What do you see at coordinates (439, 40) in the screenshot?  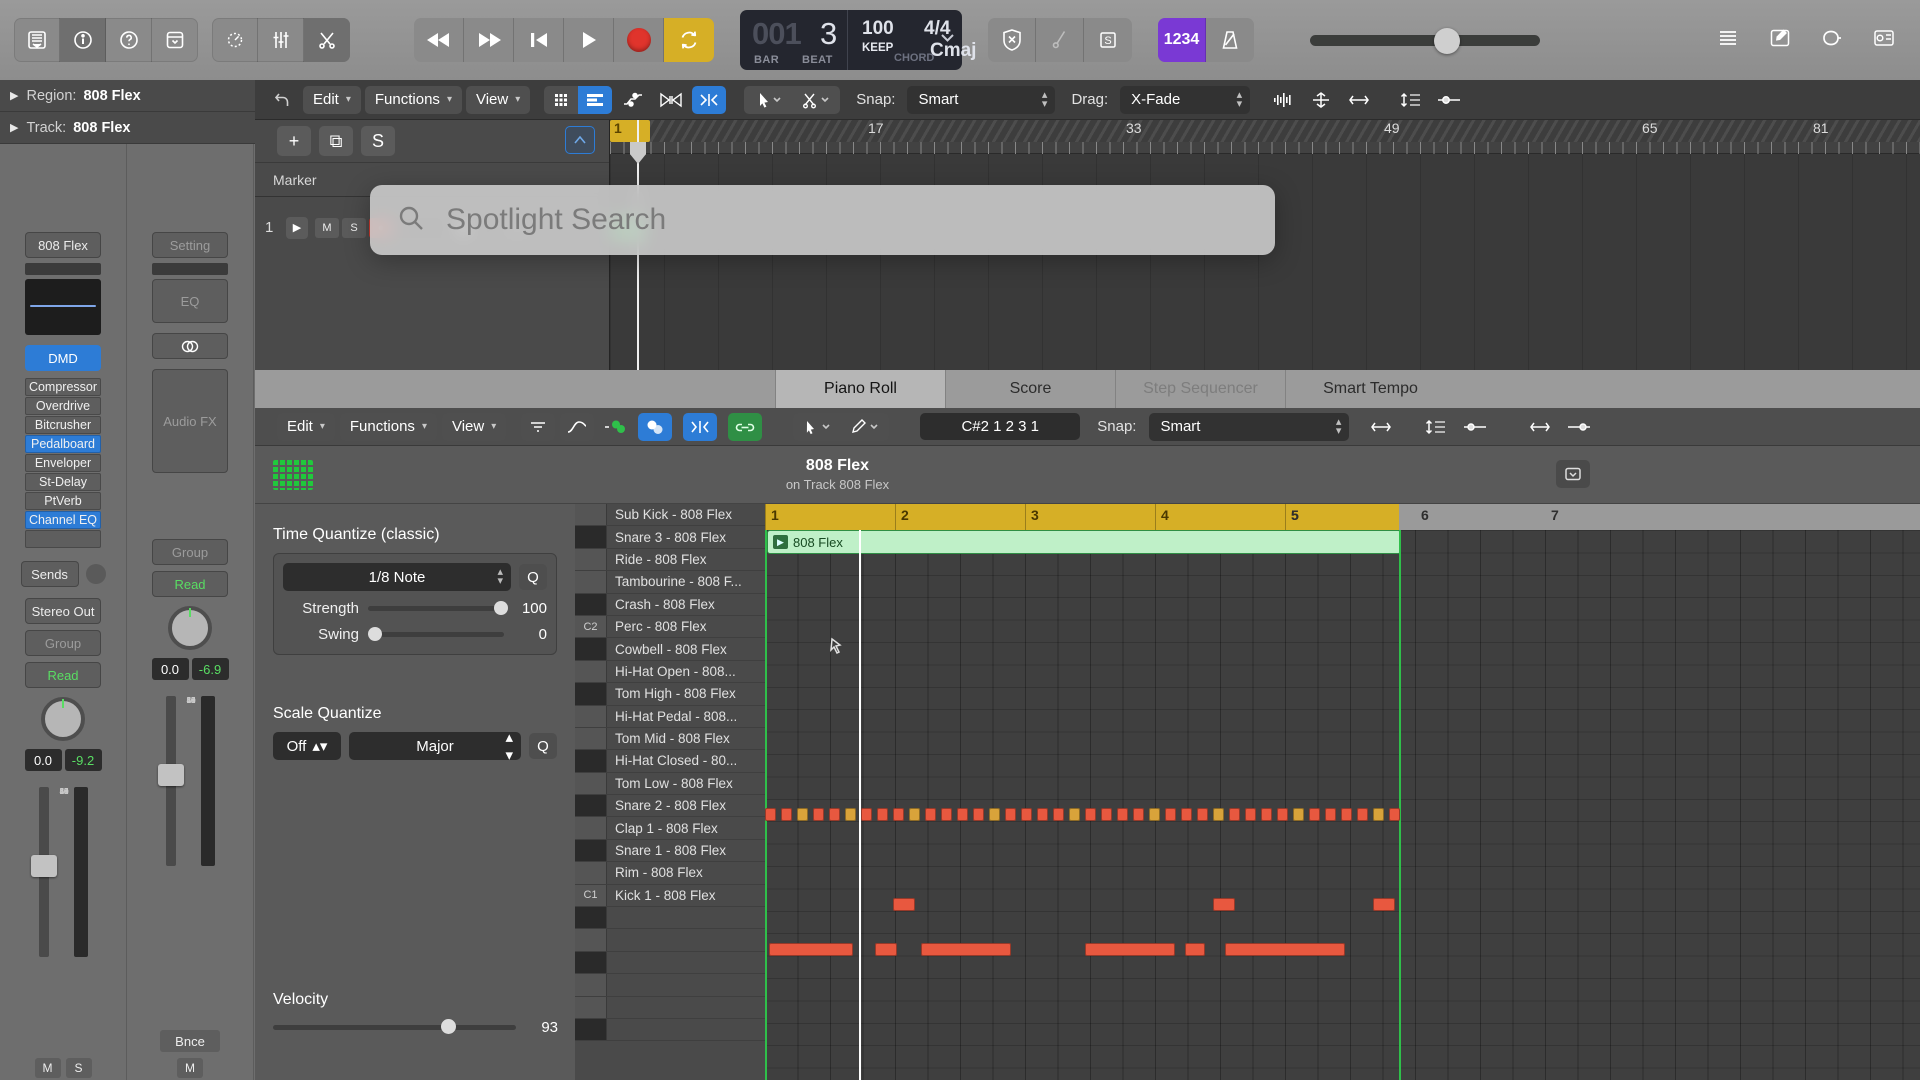 I see `rewind-icon` at bounding box center [439, 40].